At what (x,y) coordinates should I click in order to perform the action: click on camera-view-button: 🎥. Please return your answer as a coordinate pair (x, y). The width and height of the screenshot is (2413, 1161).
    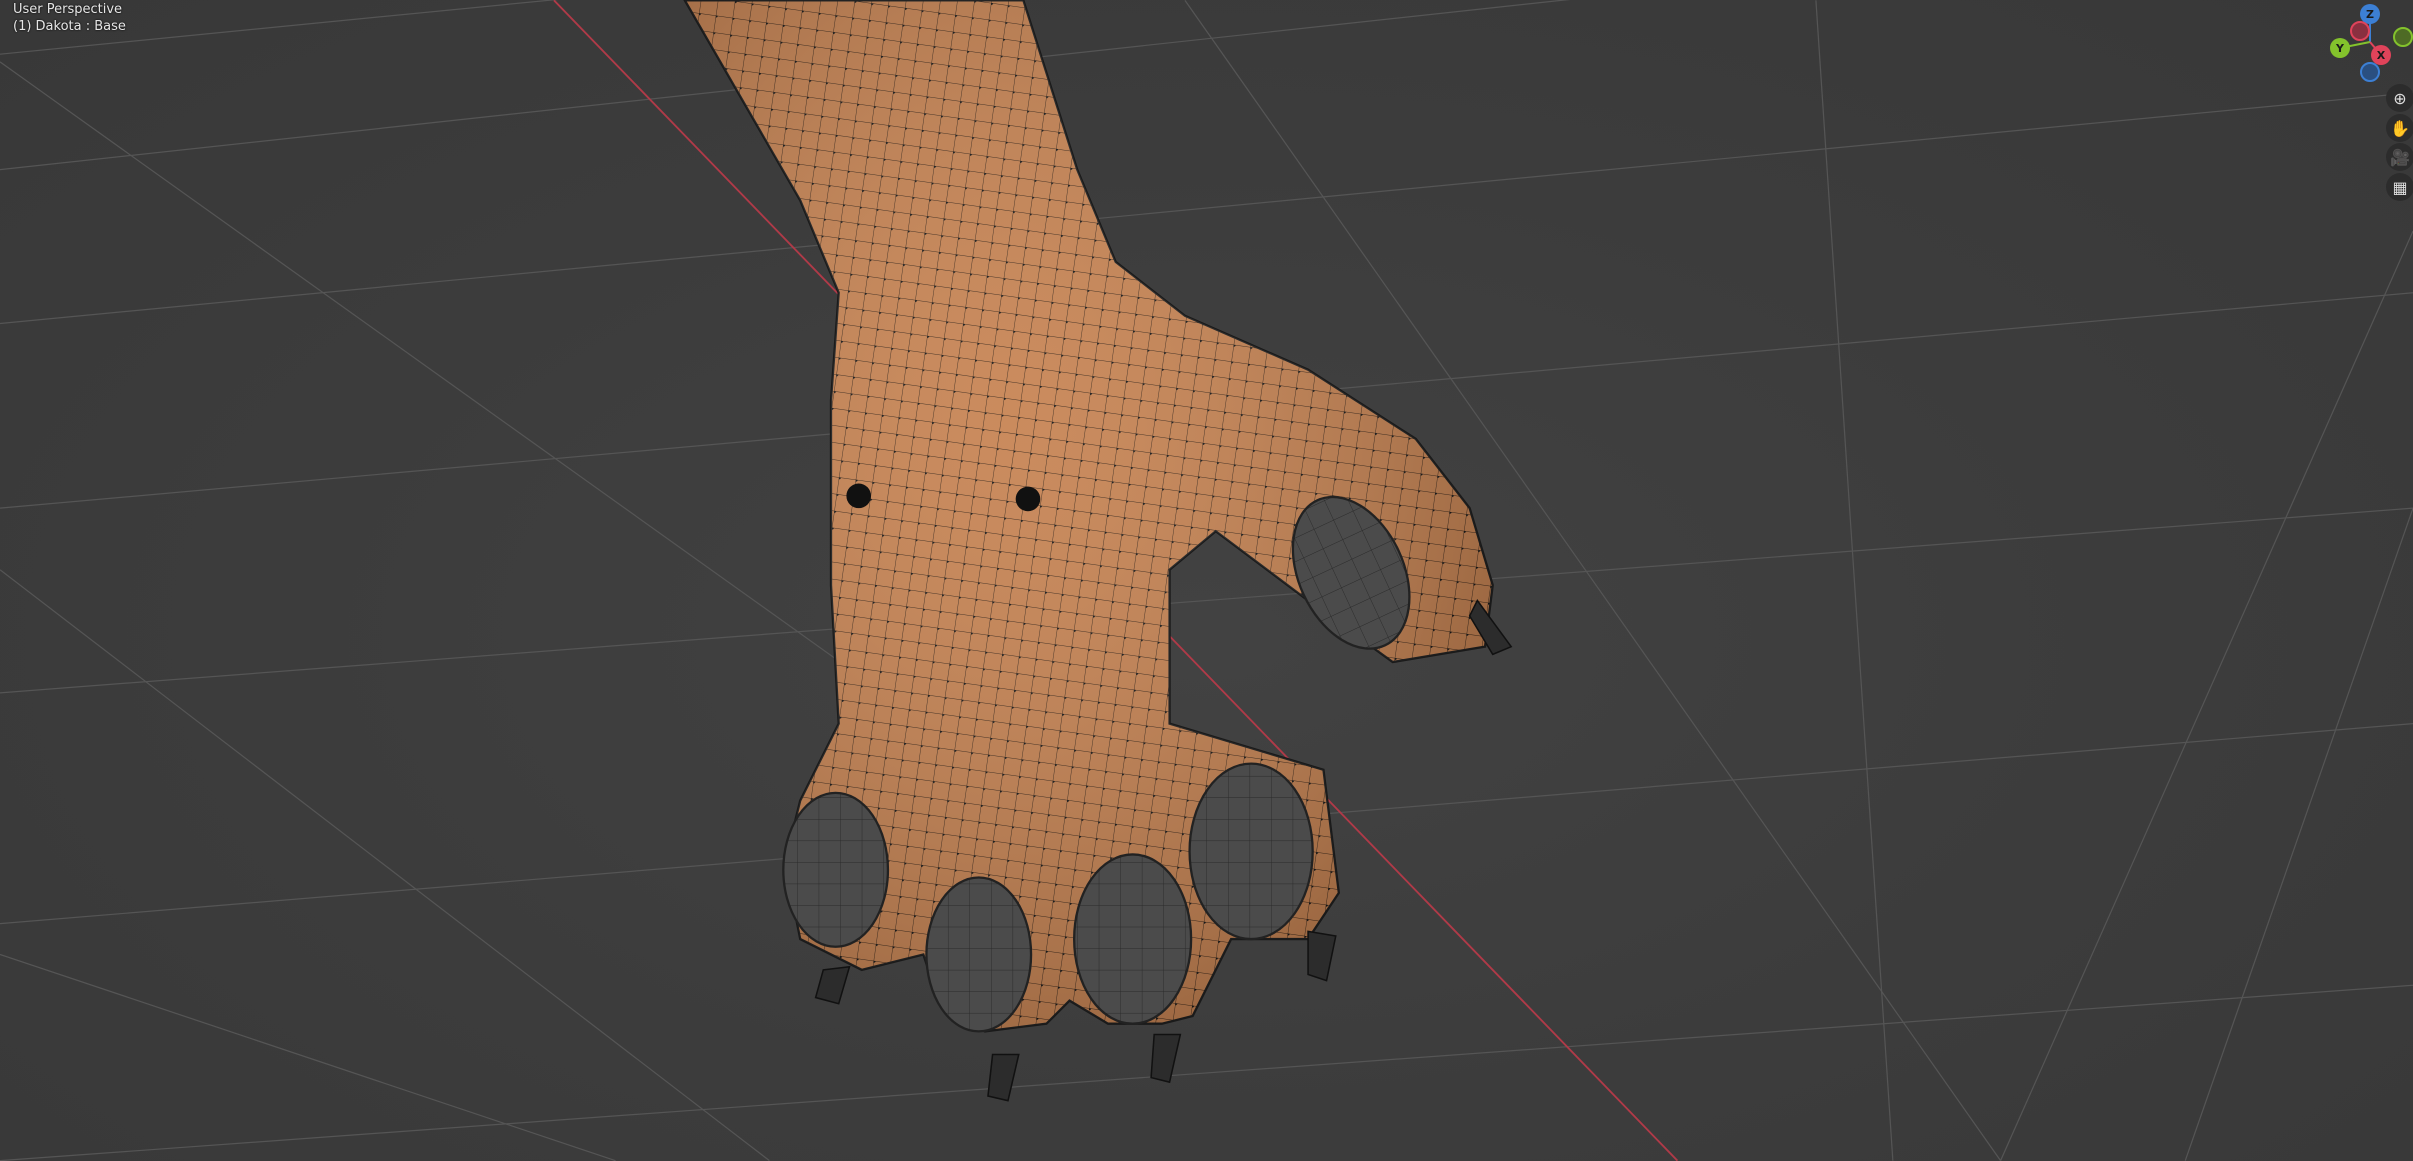
    Looking at the image, I should click on (2399, 157).